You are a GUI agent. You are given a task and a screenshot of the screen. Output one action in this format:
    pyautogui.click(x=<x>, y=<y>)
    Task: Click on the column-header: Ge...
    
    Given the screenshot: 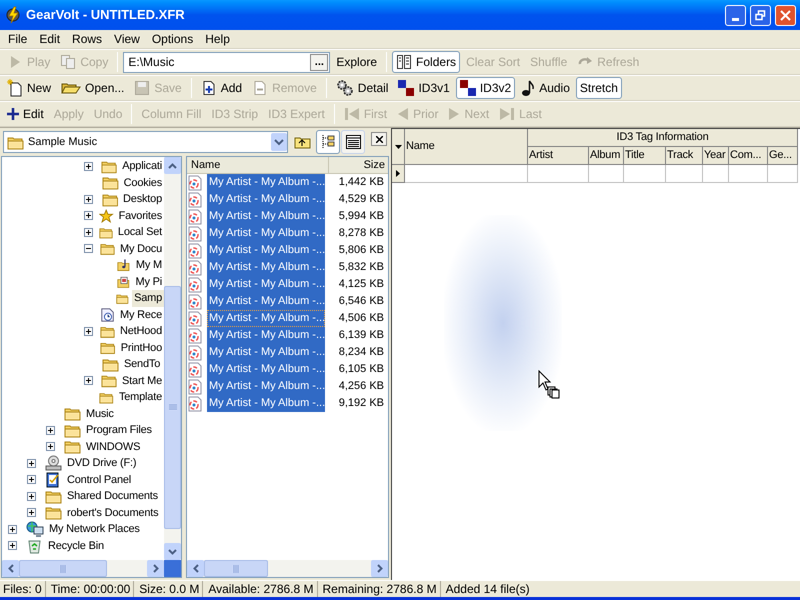 What is the action you would take?
    pyautogui.click(x=783, y=156)
    